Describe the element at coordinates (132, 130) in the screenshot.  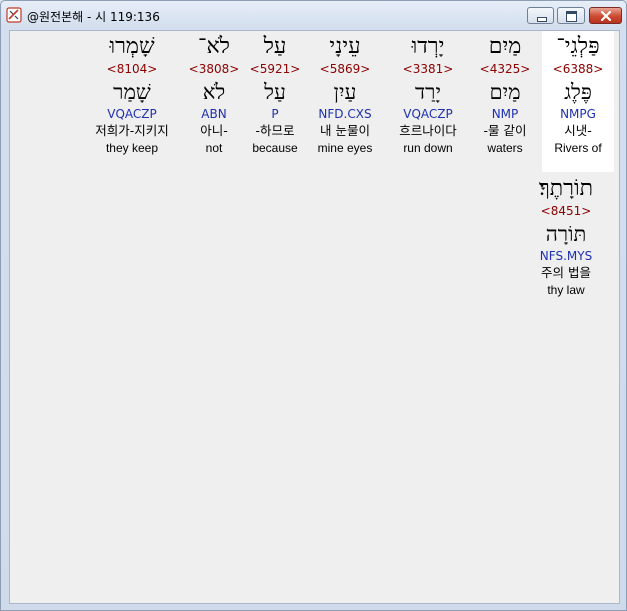
I see `korean-gloss: 저희가-지키지` at that location.